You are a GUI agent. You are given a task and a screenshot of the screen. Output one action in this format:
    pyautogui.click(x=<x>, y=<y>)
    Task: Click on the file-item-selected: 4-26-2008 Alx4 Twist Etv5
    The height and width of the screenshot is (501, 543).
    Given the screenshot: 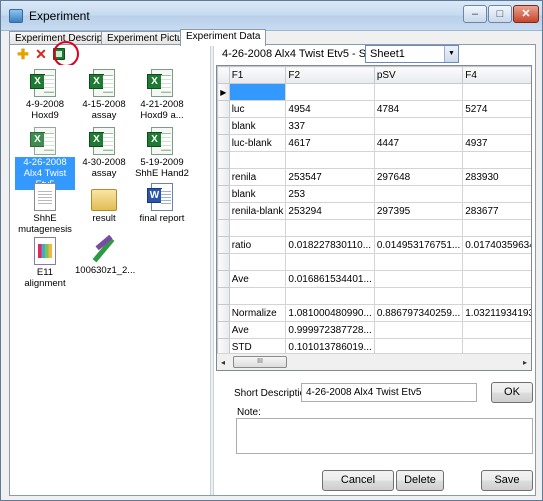 What is the action you would take?
    pyautogui.click(x=45, y=158)
    